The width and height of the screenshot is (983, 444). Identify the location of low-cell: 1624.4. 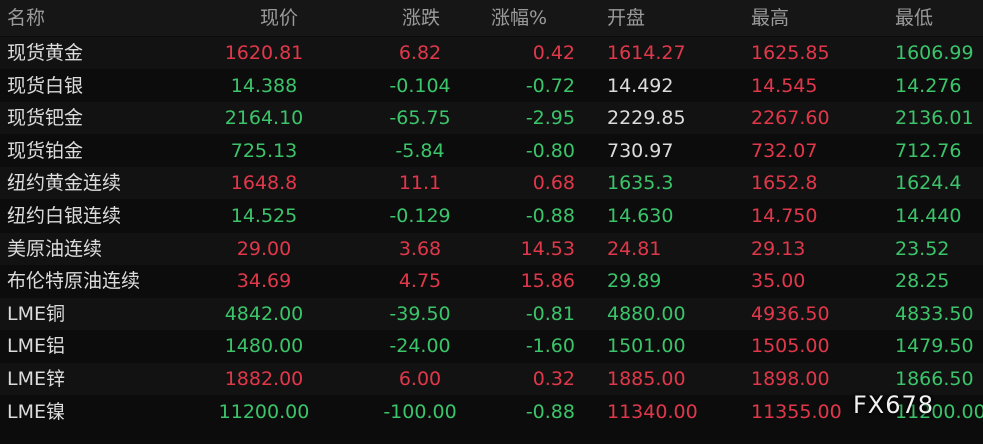
(928, 183).